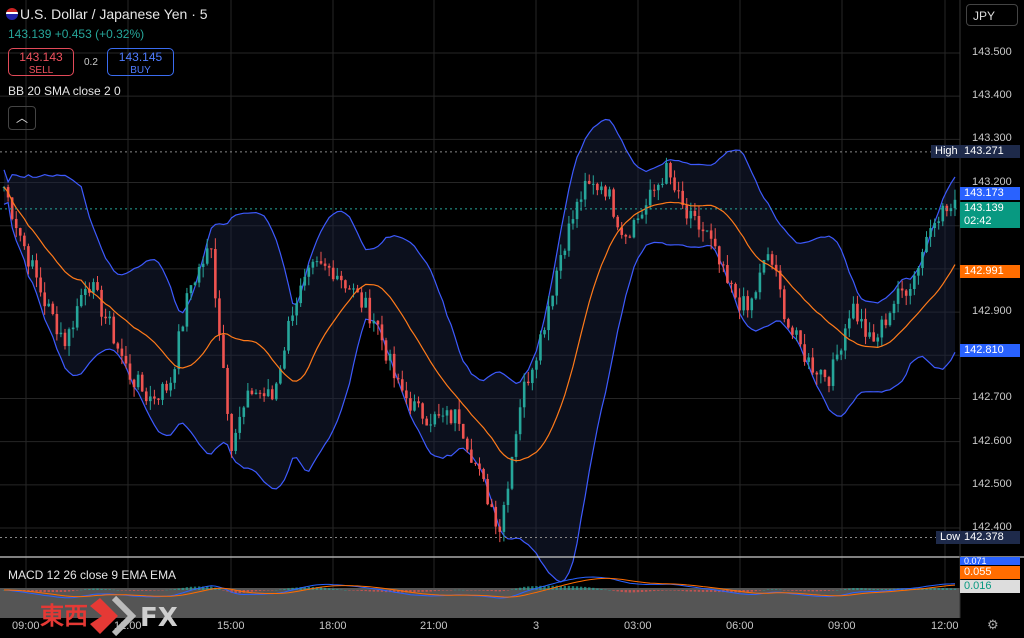  Describe the element at coordinates (140, 70) in the screenshot. I see `buy-label: BUY` at that location.